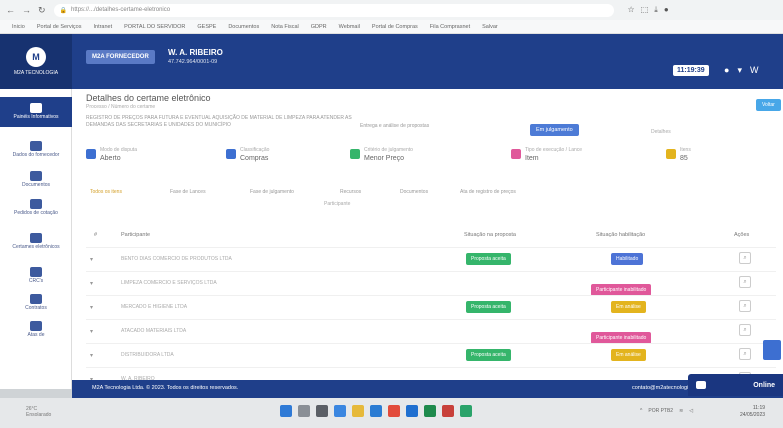  Describe the element at coordinates (304, 411) in the screenshot. I see `search-icon` at that location.